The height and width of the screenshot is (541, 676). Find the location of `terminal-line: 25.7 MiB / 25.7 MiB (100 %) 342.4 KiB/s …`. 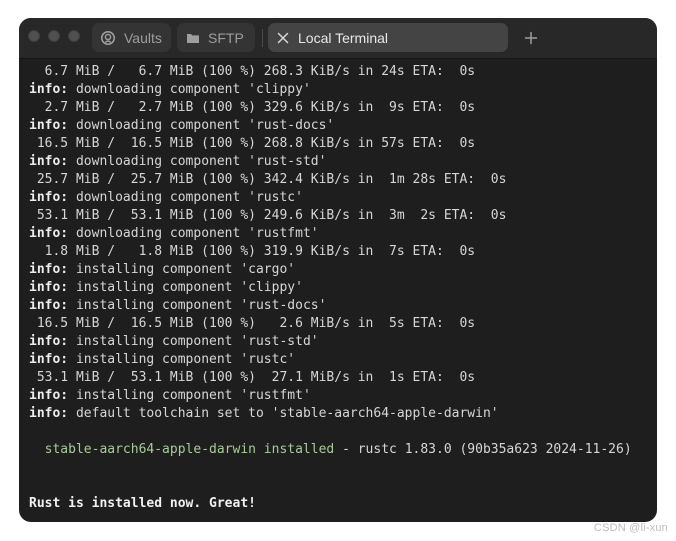

terminal-line: 25.7 MiB / 25.7 MiB (100 %) 342.4 KiB/s … is located at coordinates (268, 179).